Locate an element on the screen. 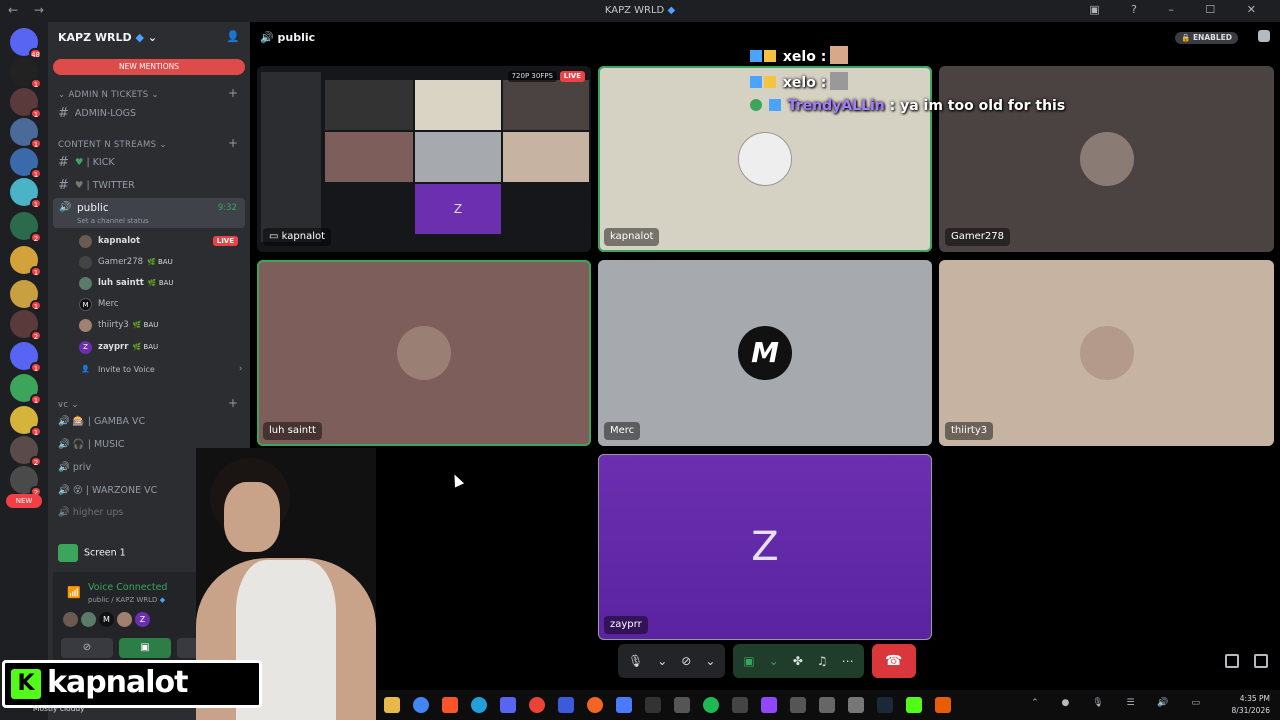  soundcloud-icon is located at coordinates (595, 705).